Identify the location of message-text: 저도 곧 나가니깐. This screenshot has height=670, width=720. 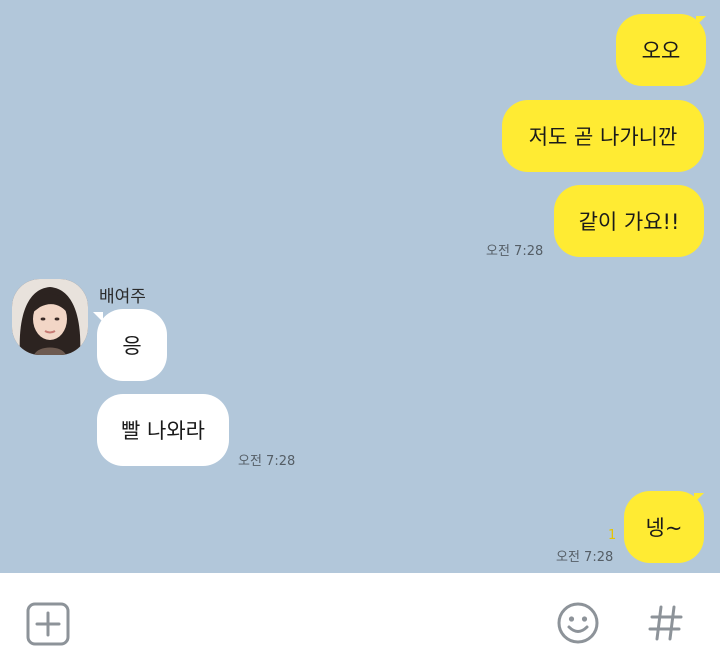
(603, 137).